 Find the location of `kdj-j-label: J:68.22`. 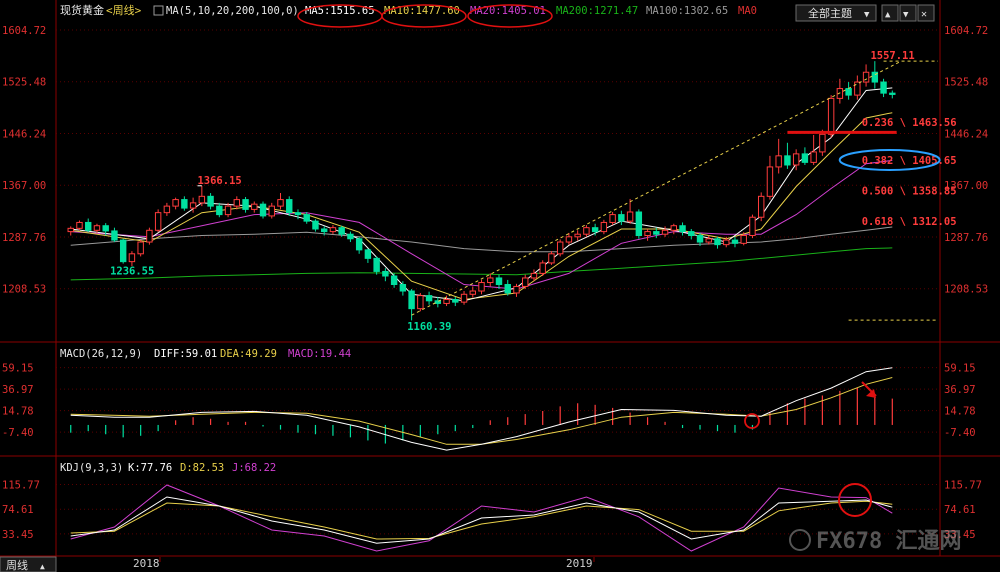

kdj-j-label: J:68.22 is located at coordinates (254, 468).